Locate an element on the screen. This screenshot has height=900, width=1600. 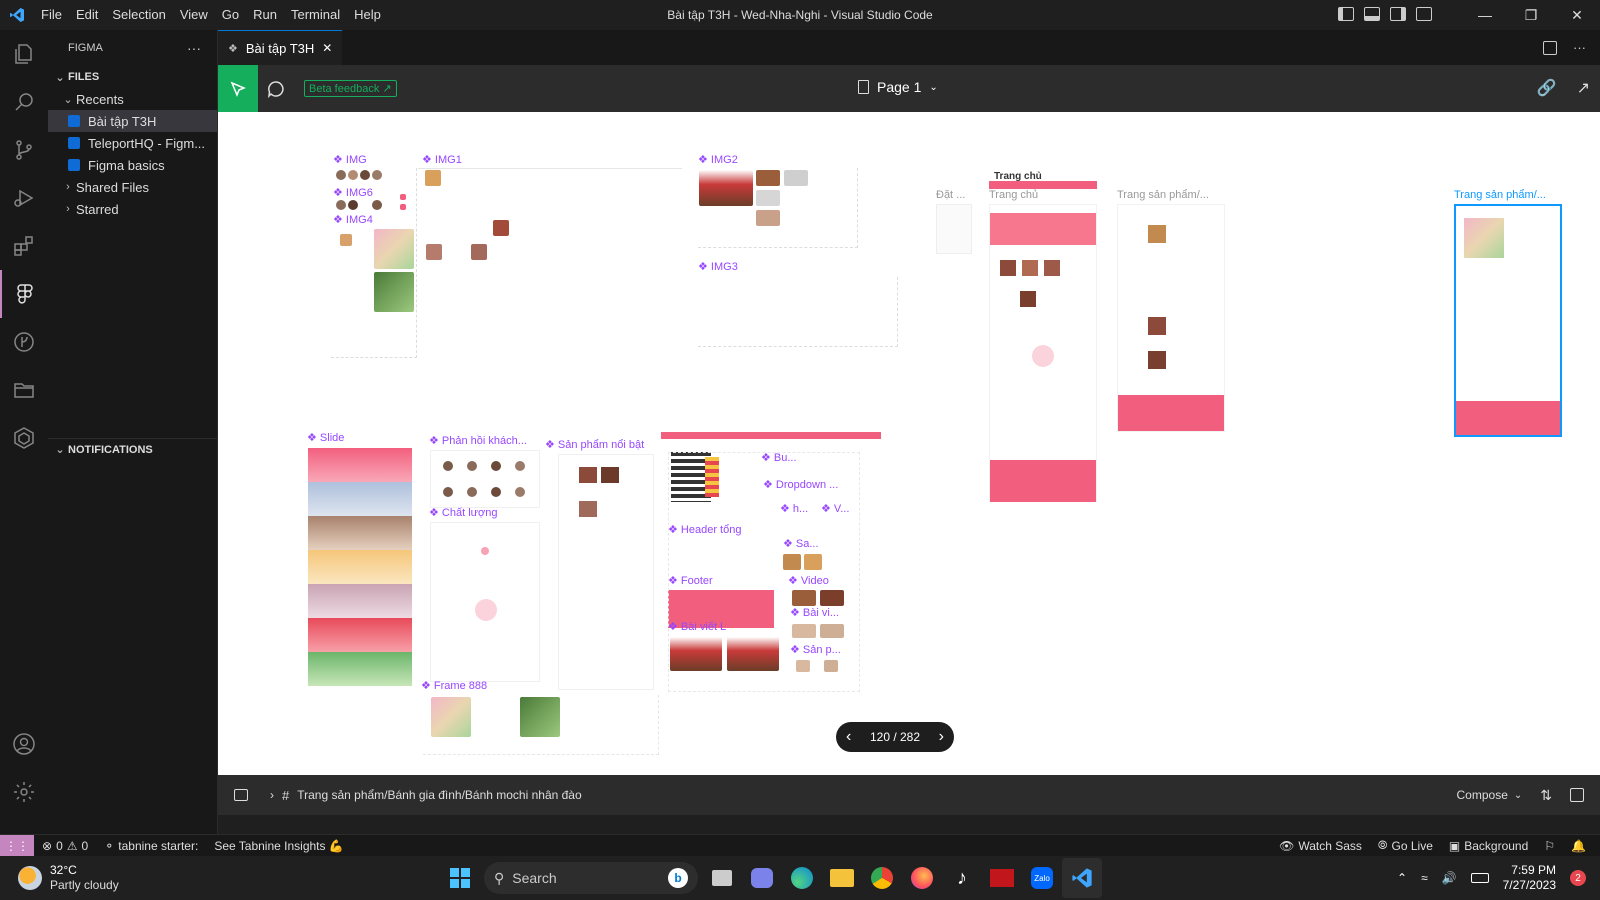
notification-badge: 2 is located at coordinates (1578, 878).